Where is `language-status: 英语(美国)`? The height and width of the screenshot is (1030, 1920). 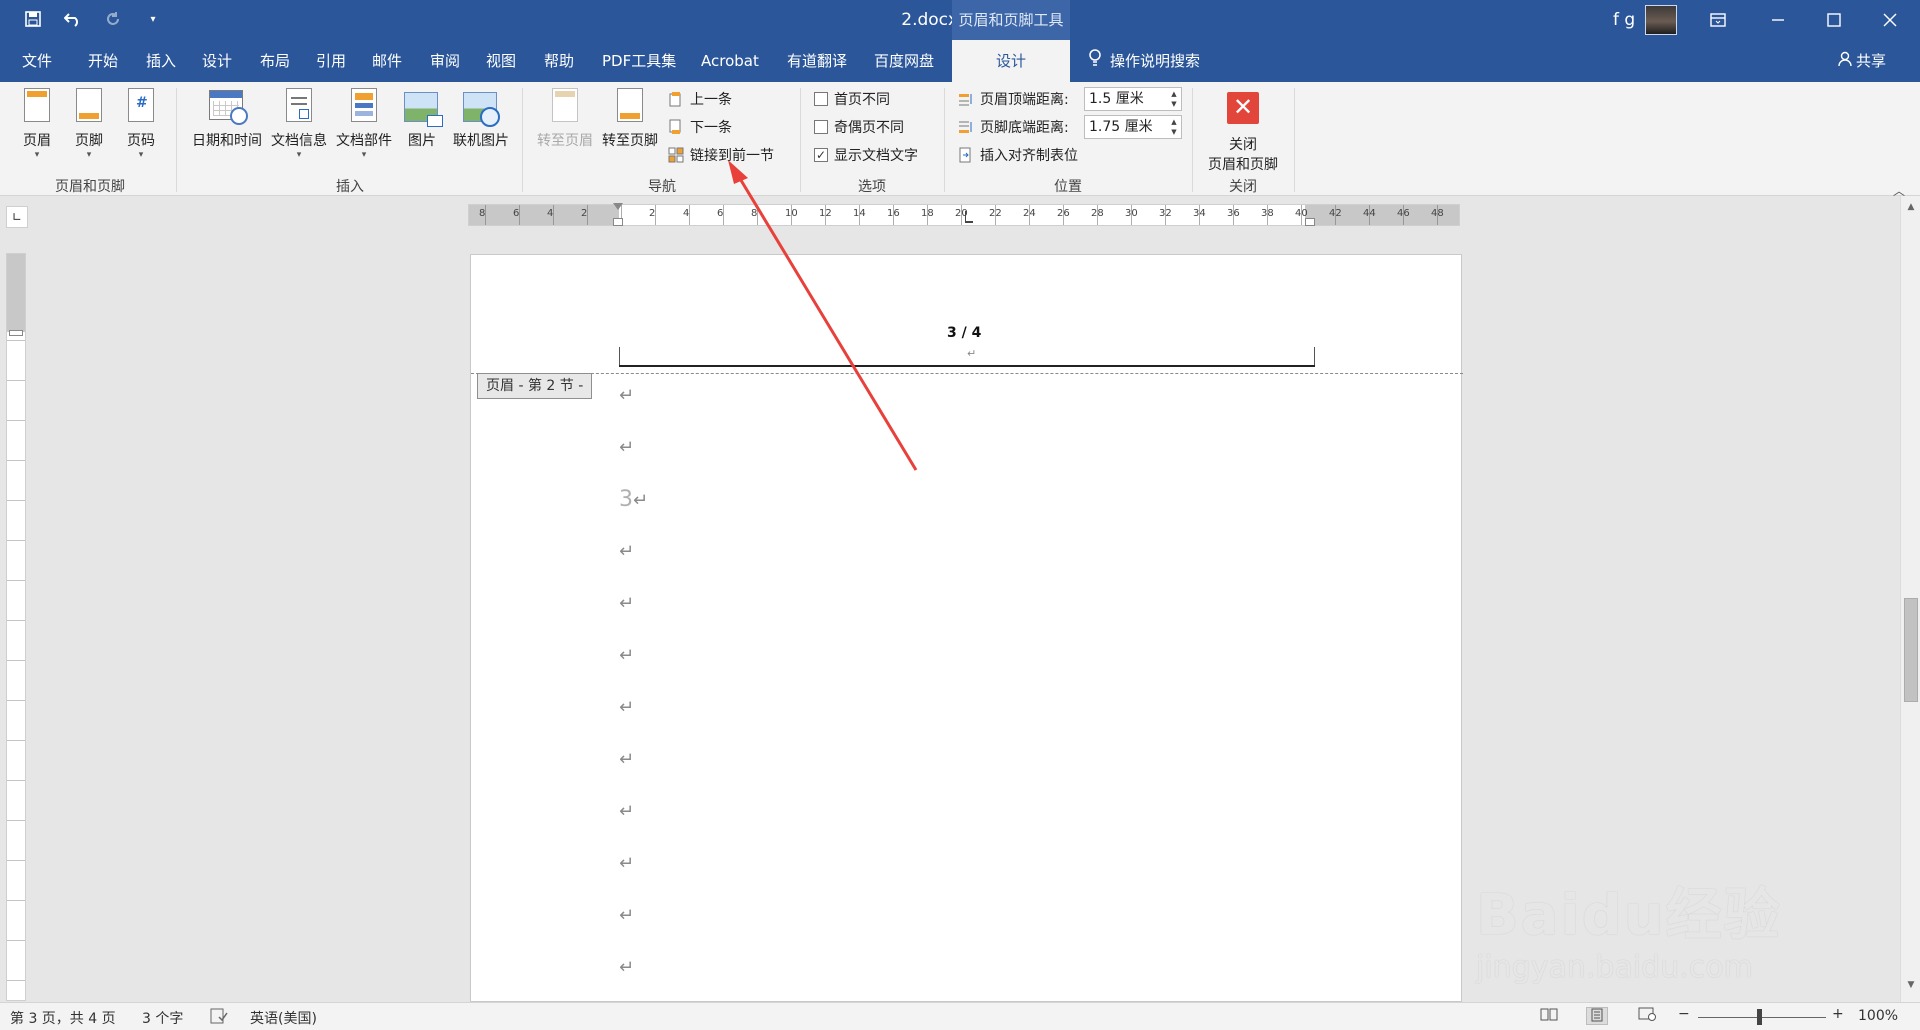
language-status: 英语(美国) is located at coordinates (283, 1018).